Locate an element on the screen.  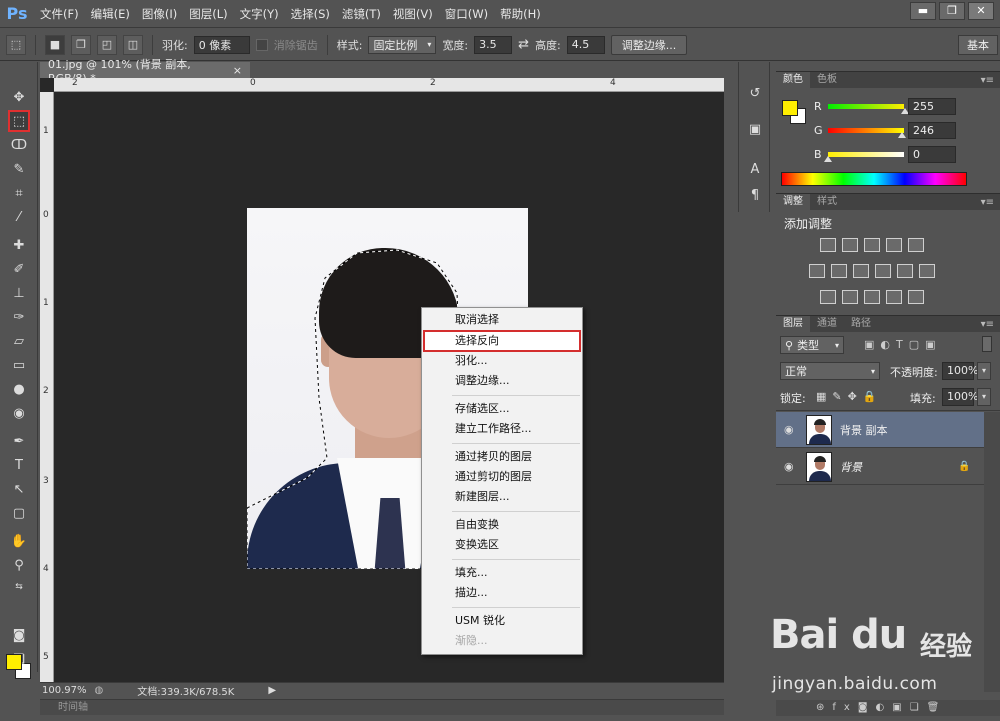
menu-select: 选择(S) is located at coordinates (310, 14).